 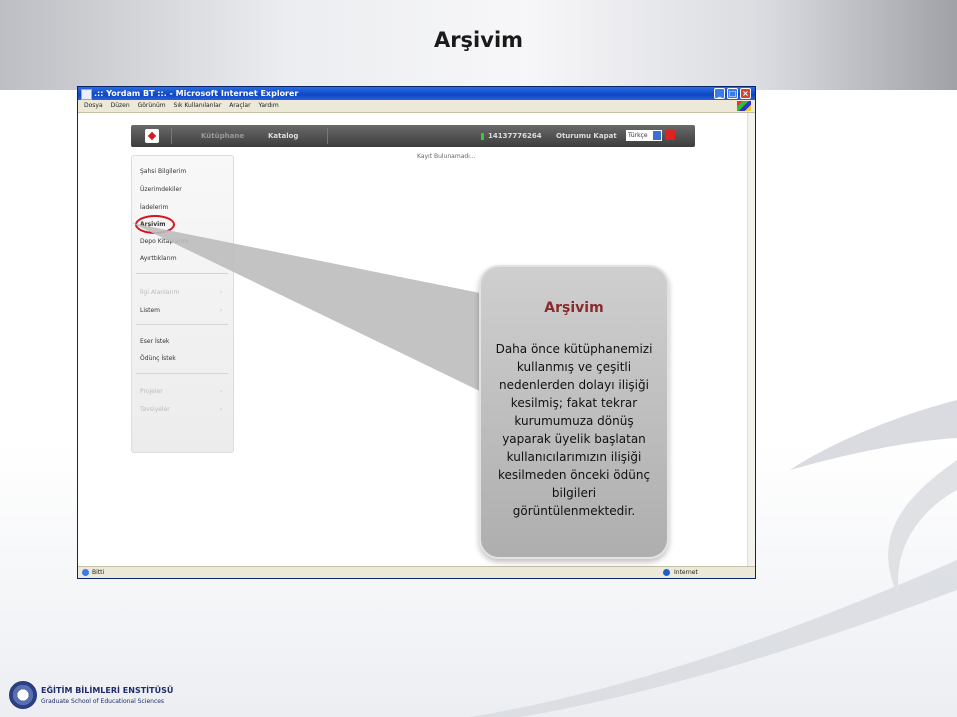 What do you see at coordinates (574, 385) in the screenshot?
I see `callout-line: nedenlerden dolayı ilişiği` at bounding box center [574, 385].